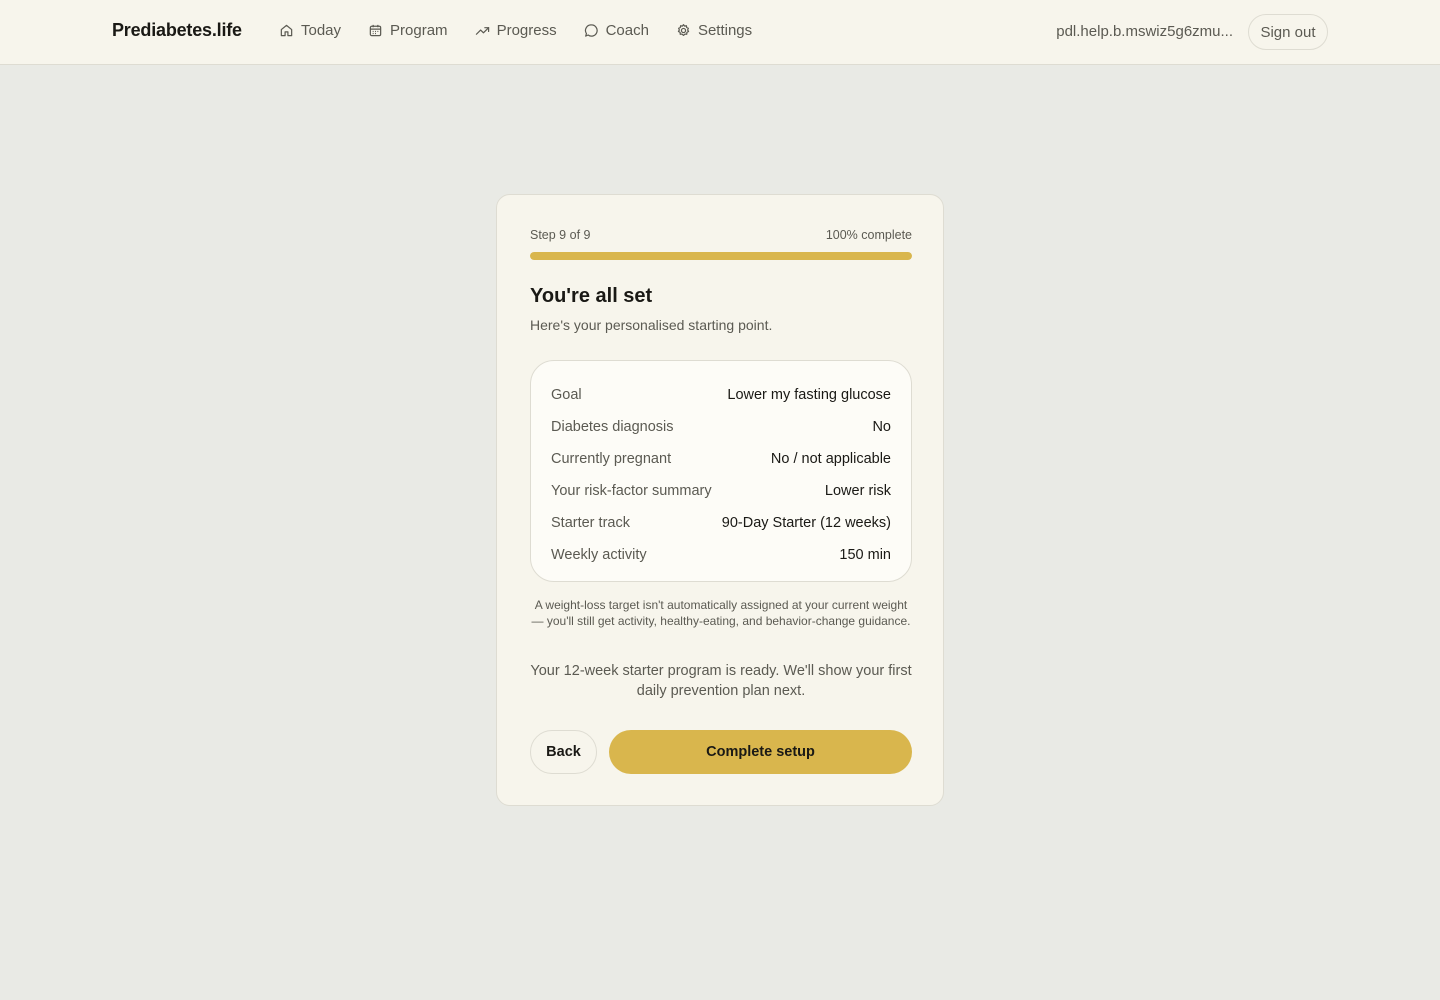 The image size is (1440, 1000). I want to click on nav-item-settings: Settings, so click(714, 30).